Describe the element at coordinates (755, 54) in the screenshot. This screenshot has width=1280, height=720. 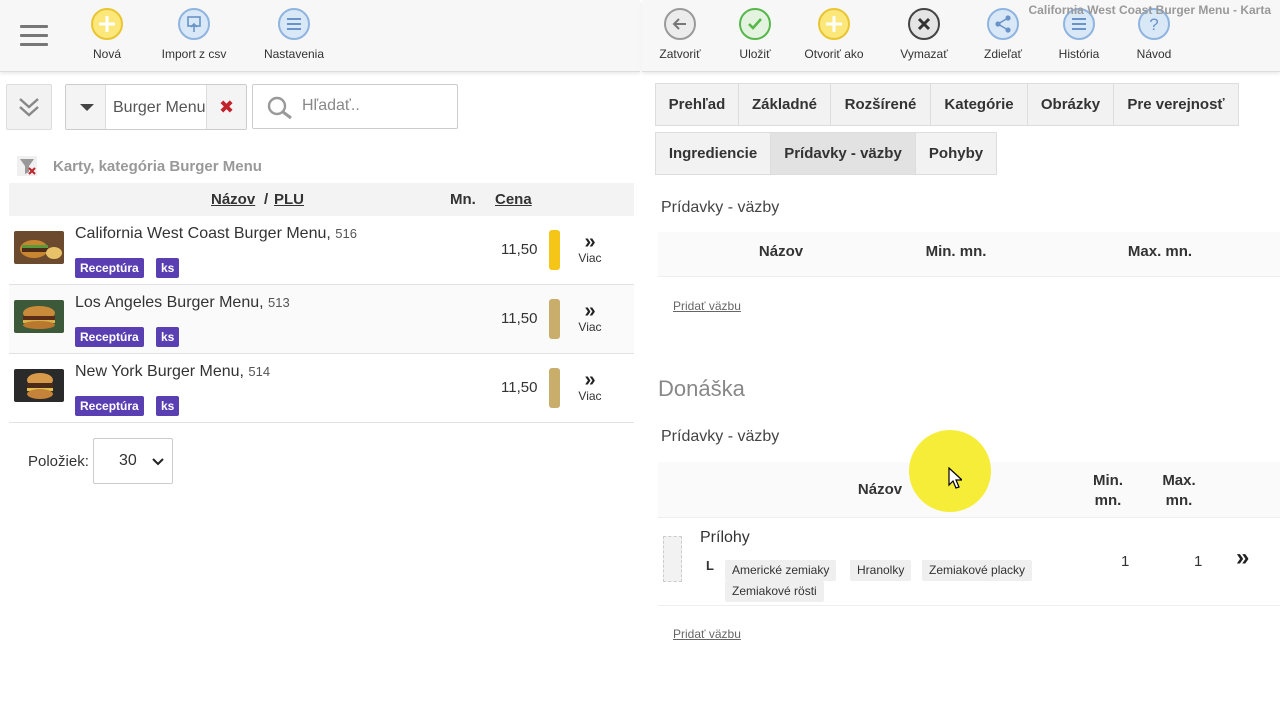
I see `save-label: Uložiť` at that location.